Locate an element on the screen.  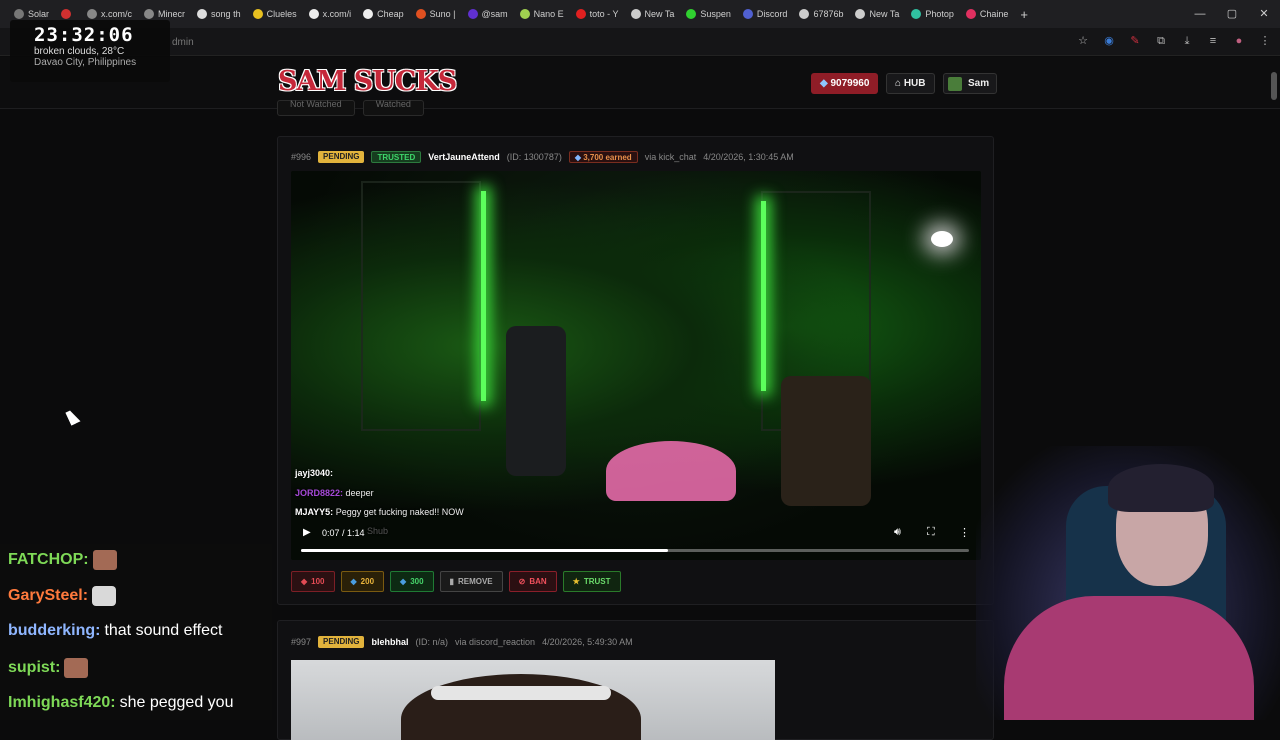
chat-username: budderking: is located at coordinates (54, 631).